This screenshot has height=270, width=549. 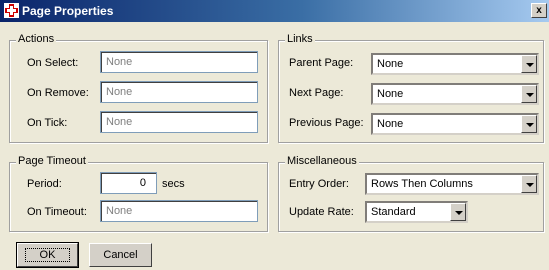 I want to click on on-timeout-label: On Timeout:, so click(x=57, y=212).